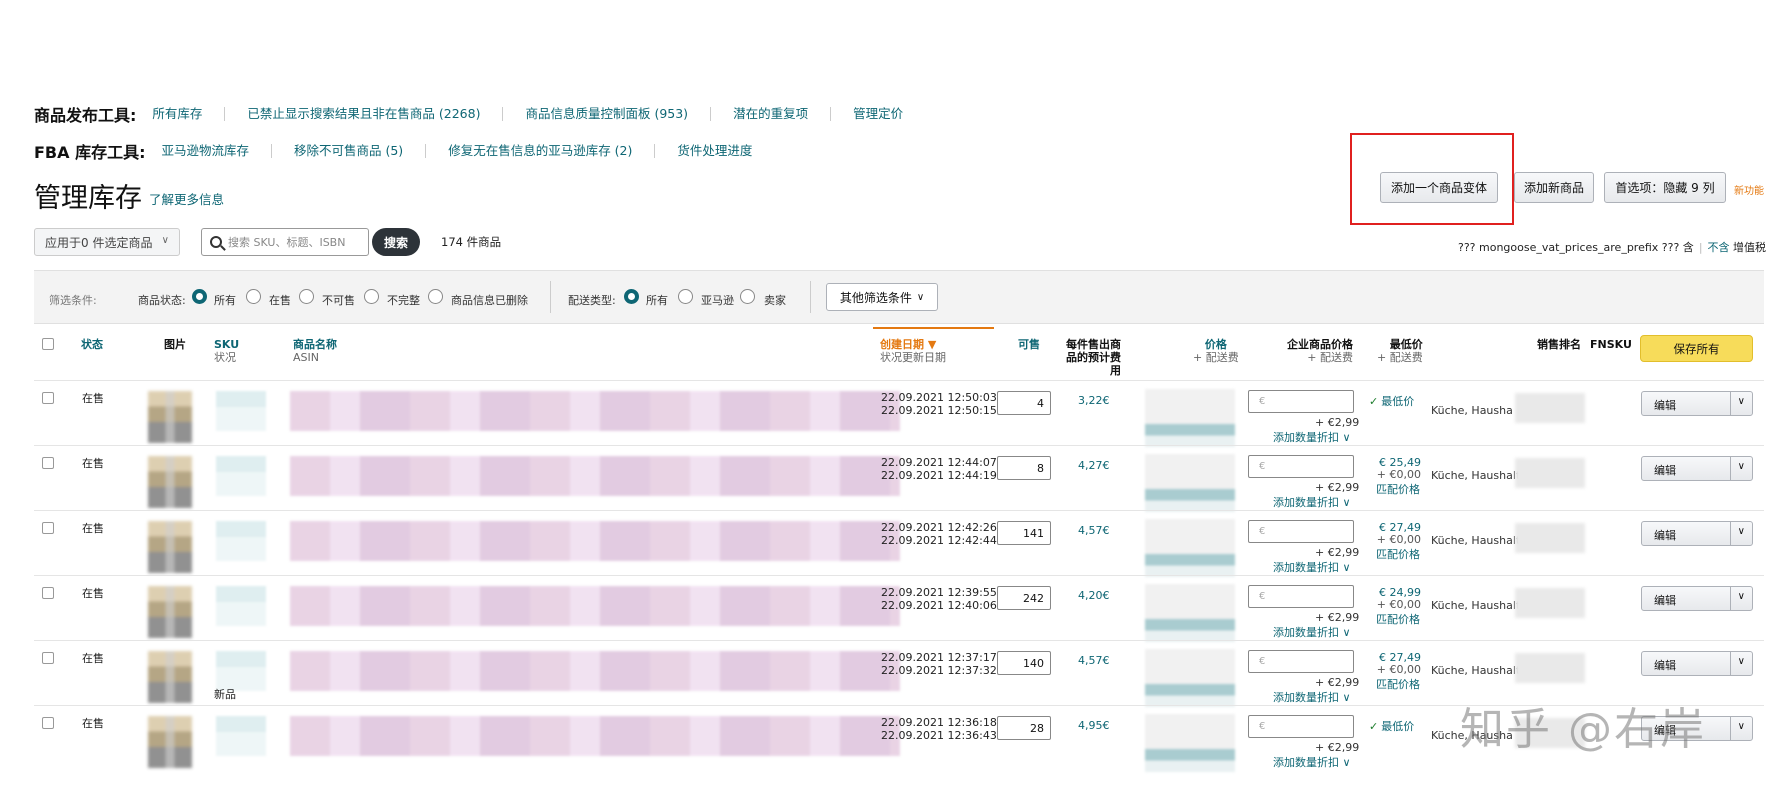 This screenshot has width=1787, height=797. Describe the element at coordinates (226, 351) in the screenshot. I see `col-header-sku: SKU 状况` at that location.